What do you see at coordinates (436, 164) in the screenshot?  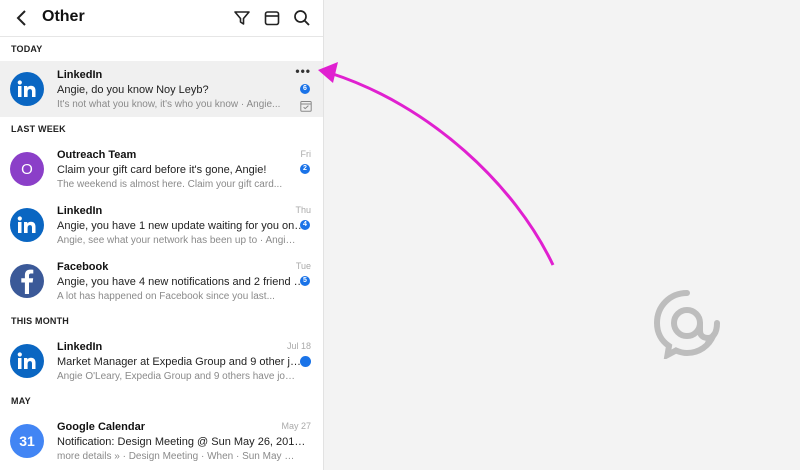 I see `annotation-arrow` at bounding box center [436, 164].